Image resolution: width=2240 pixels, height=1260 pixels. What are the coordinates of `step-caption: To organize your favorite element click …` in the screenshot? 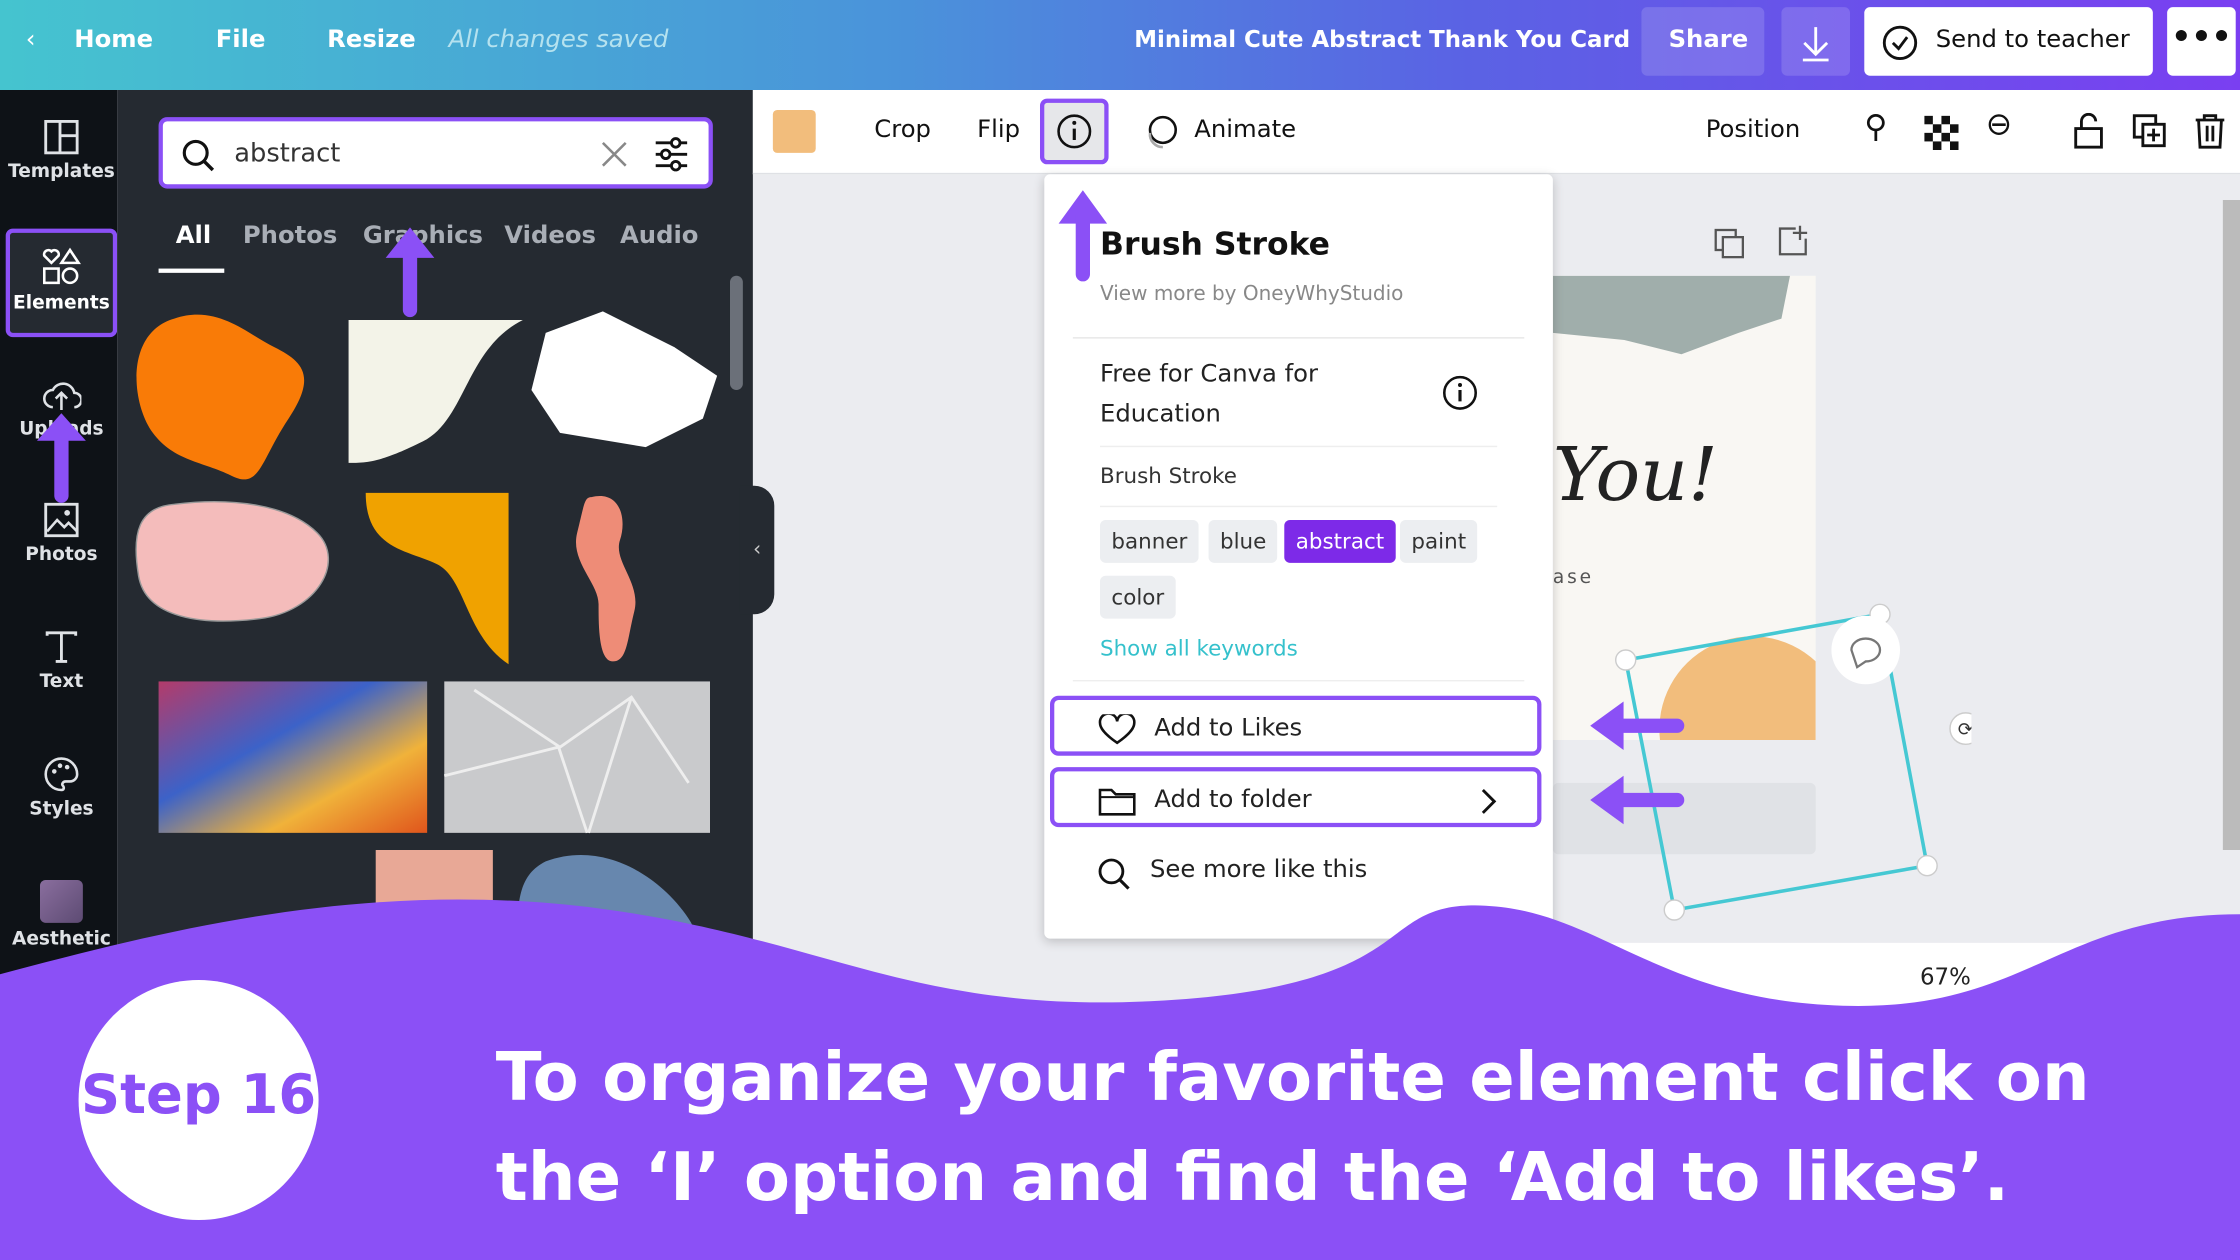 It's located at (1292, 1128).